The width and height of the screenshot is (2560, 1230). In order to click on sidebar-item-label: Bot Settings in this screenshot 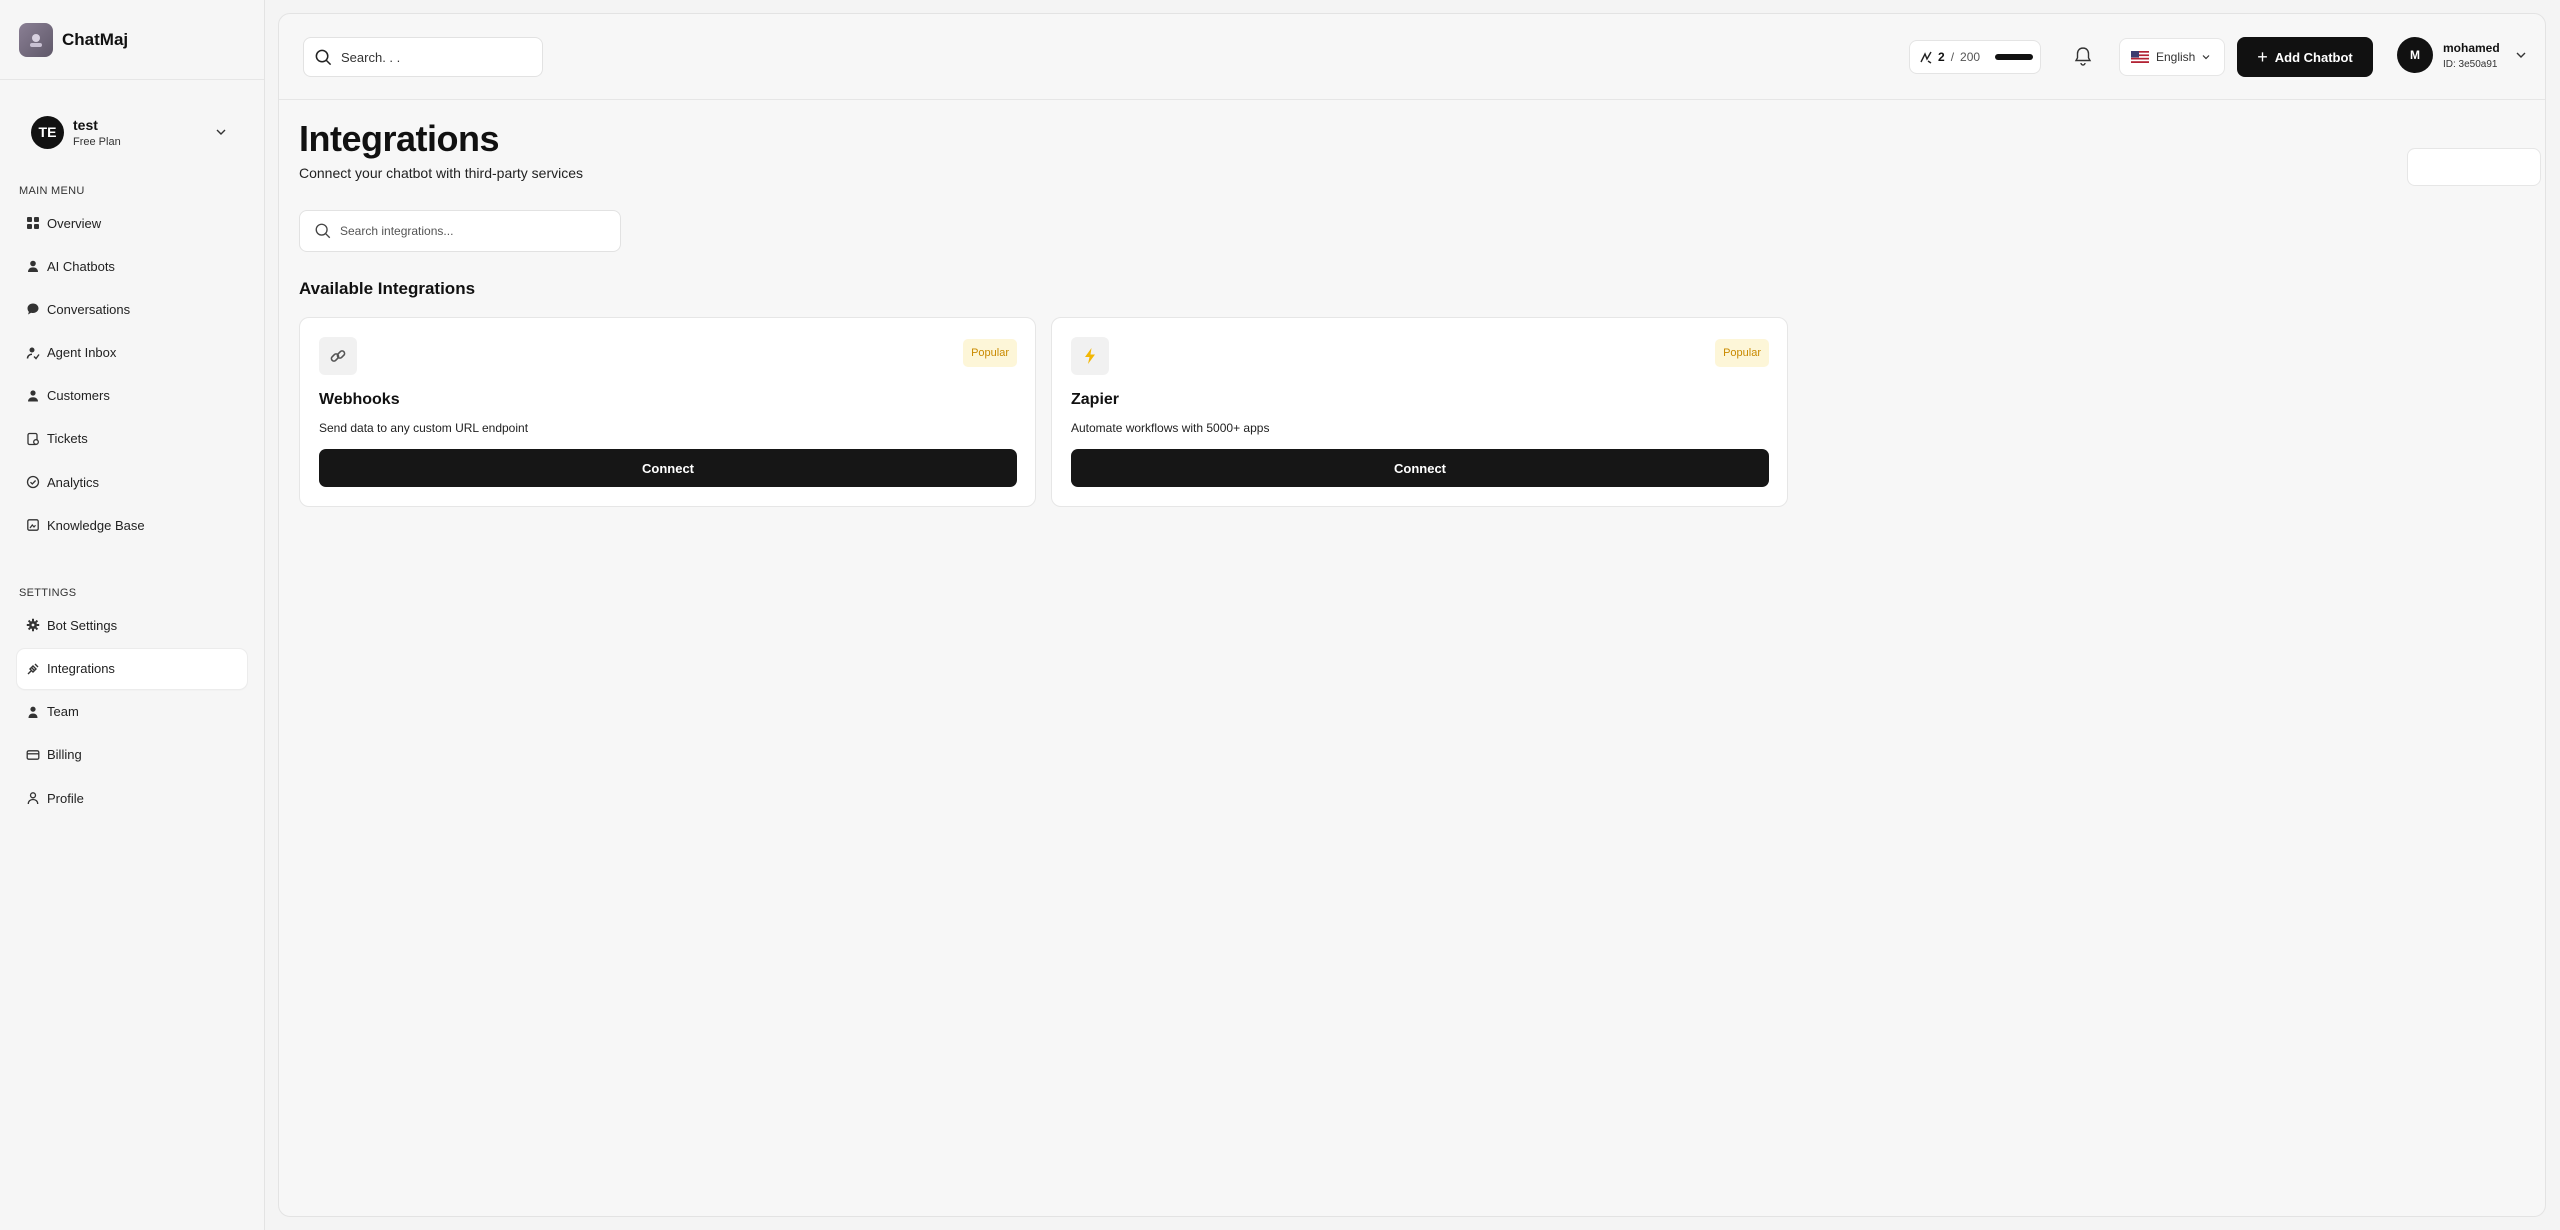, I will do `click(82, 625)`.